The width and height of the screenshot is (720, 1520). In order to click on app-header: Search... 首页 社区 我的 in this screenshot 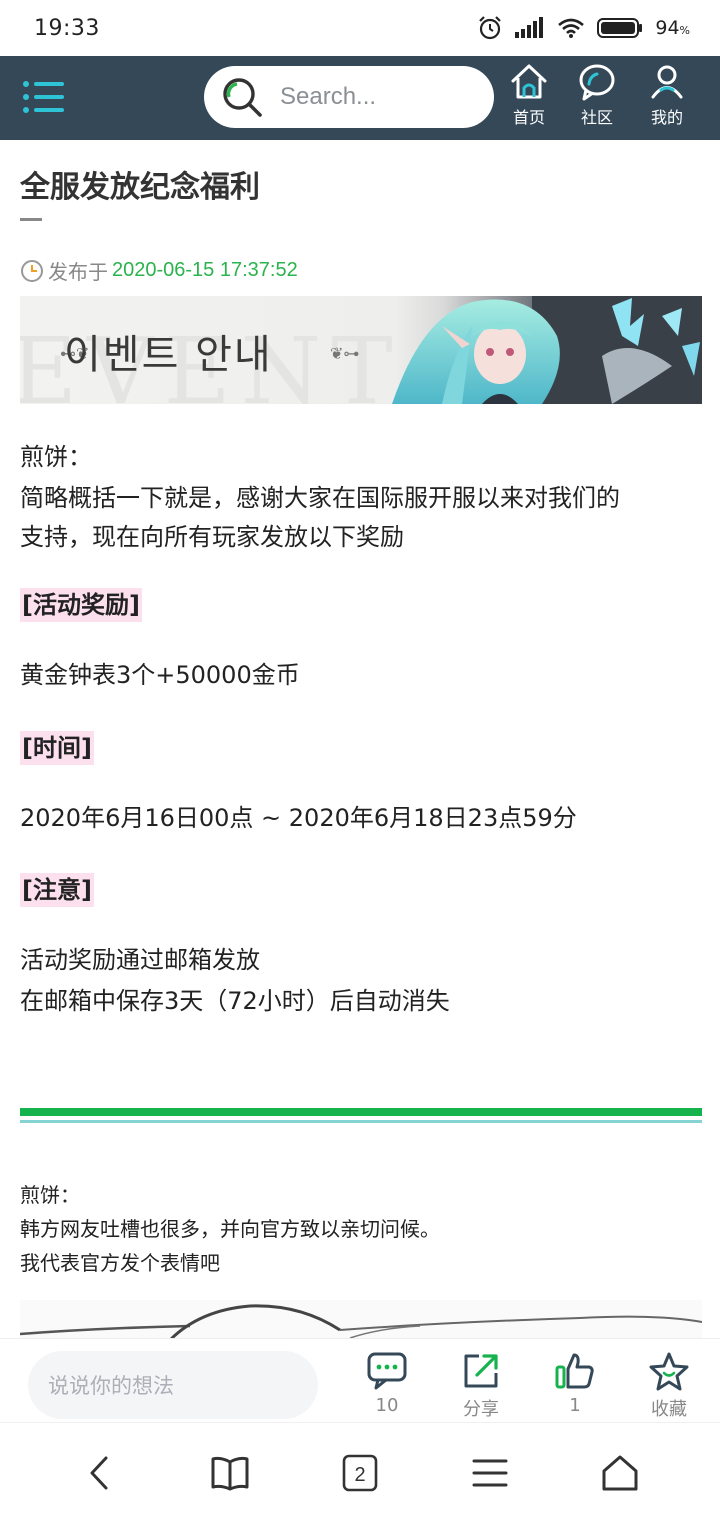, I will do `click(360, 98)`.